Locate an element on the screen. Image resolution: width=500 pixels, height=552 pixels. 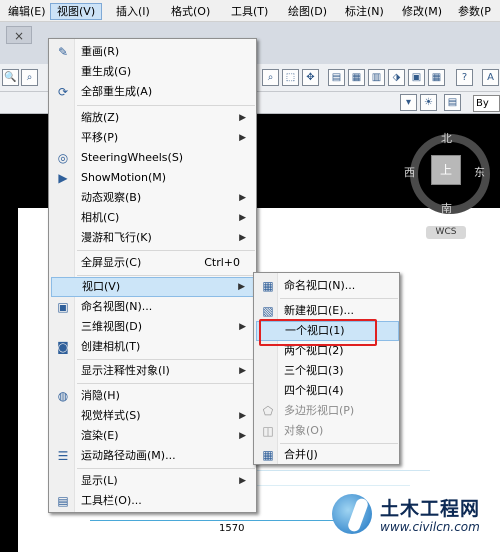
watermark-url: www.civilcn.com is located at coordinates (430, 527).